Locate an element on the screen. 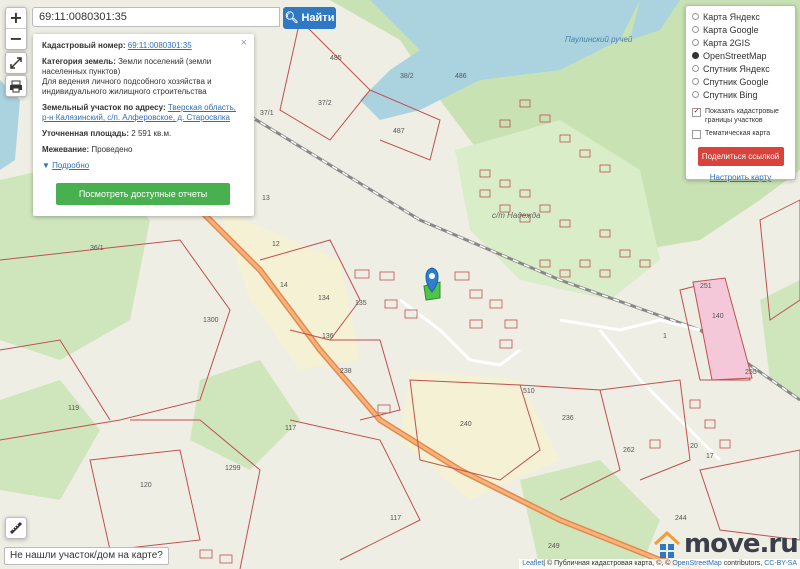  cadastral-checkbox: ✓ Показать кадастровые границы участков is located at coordinates (740, 116).